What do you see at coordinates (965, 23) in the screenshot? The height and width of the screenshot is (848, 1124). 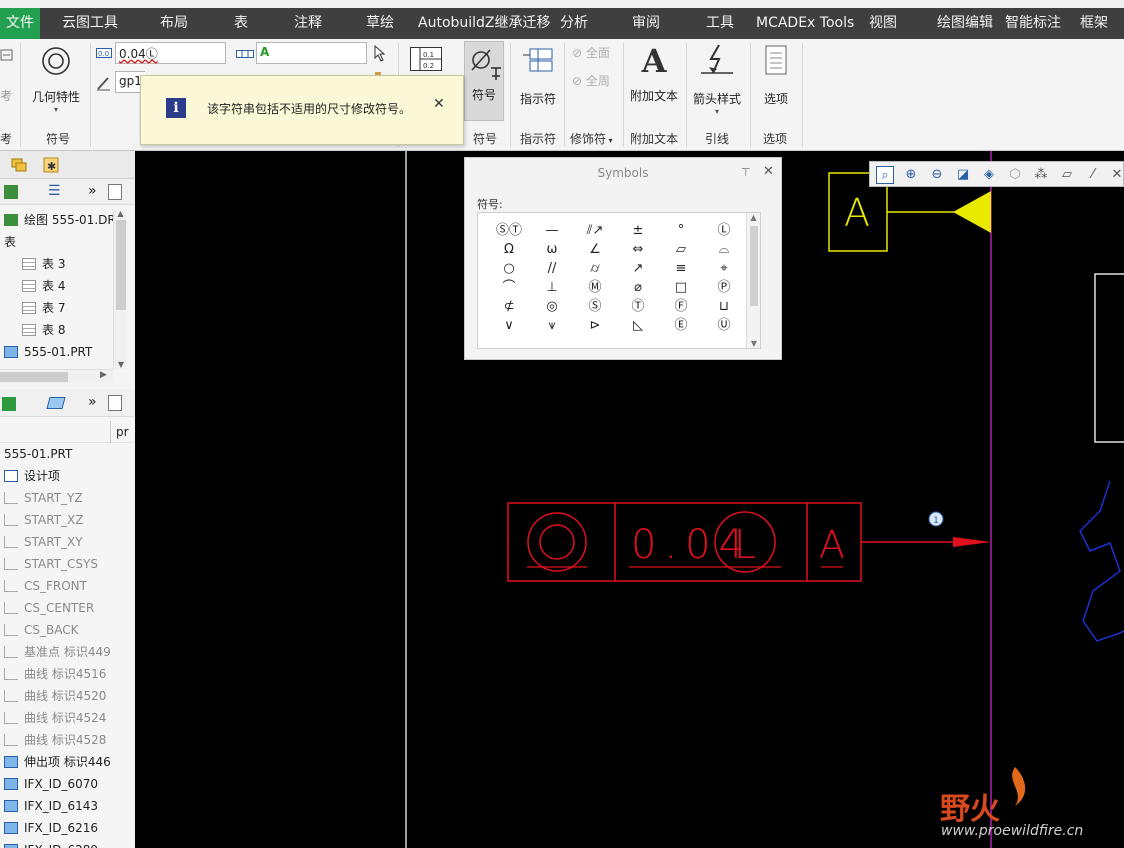 I see `menu-drawing-edit: 绘图编辑` at bounding box center [965, 23].